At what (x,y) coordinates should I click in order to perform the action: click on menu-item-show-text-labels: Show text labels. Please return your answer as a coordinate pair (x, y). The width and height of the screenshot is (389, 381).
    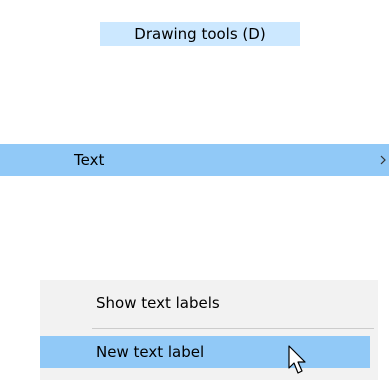
    Looking at the image, I should click on (209, 303).